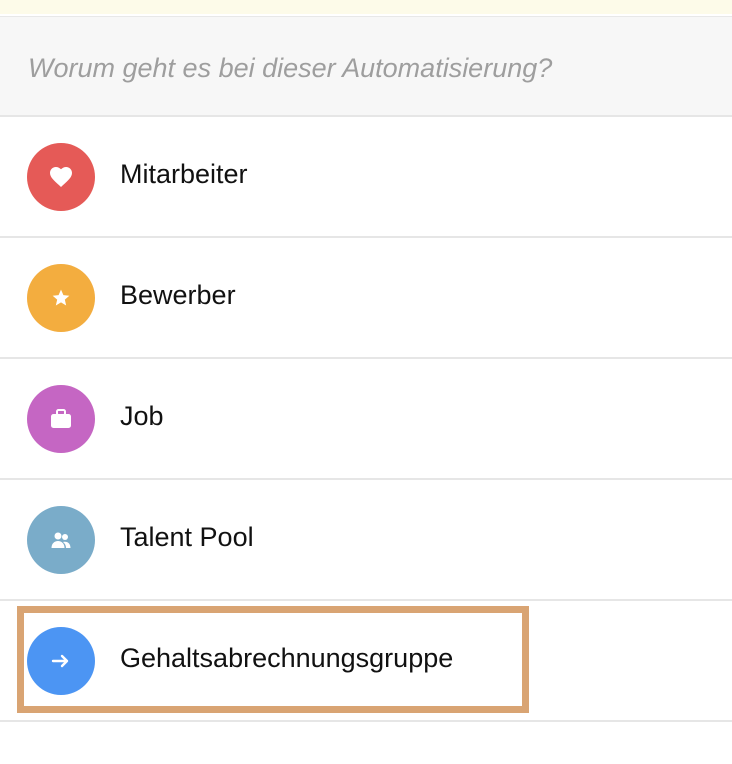 This screenshot has width=732, height=764. Describe the element at coordinates (61, 298) in the screenshot. I see `star-icon` at that location.